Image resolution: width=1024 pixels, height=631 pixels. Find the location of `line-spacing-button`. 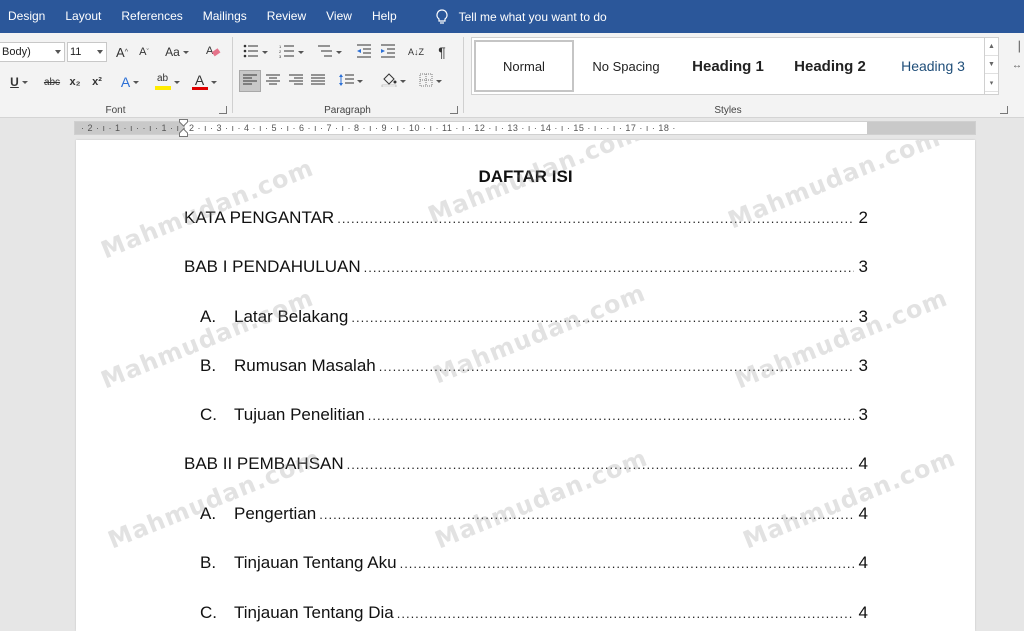

line-spacing-button is located at coordinates (350, 81).